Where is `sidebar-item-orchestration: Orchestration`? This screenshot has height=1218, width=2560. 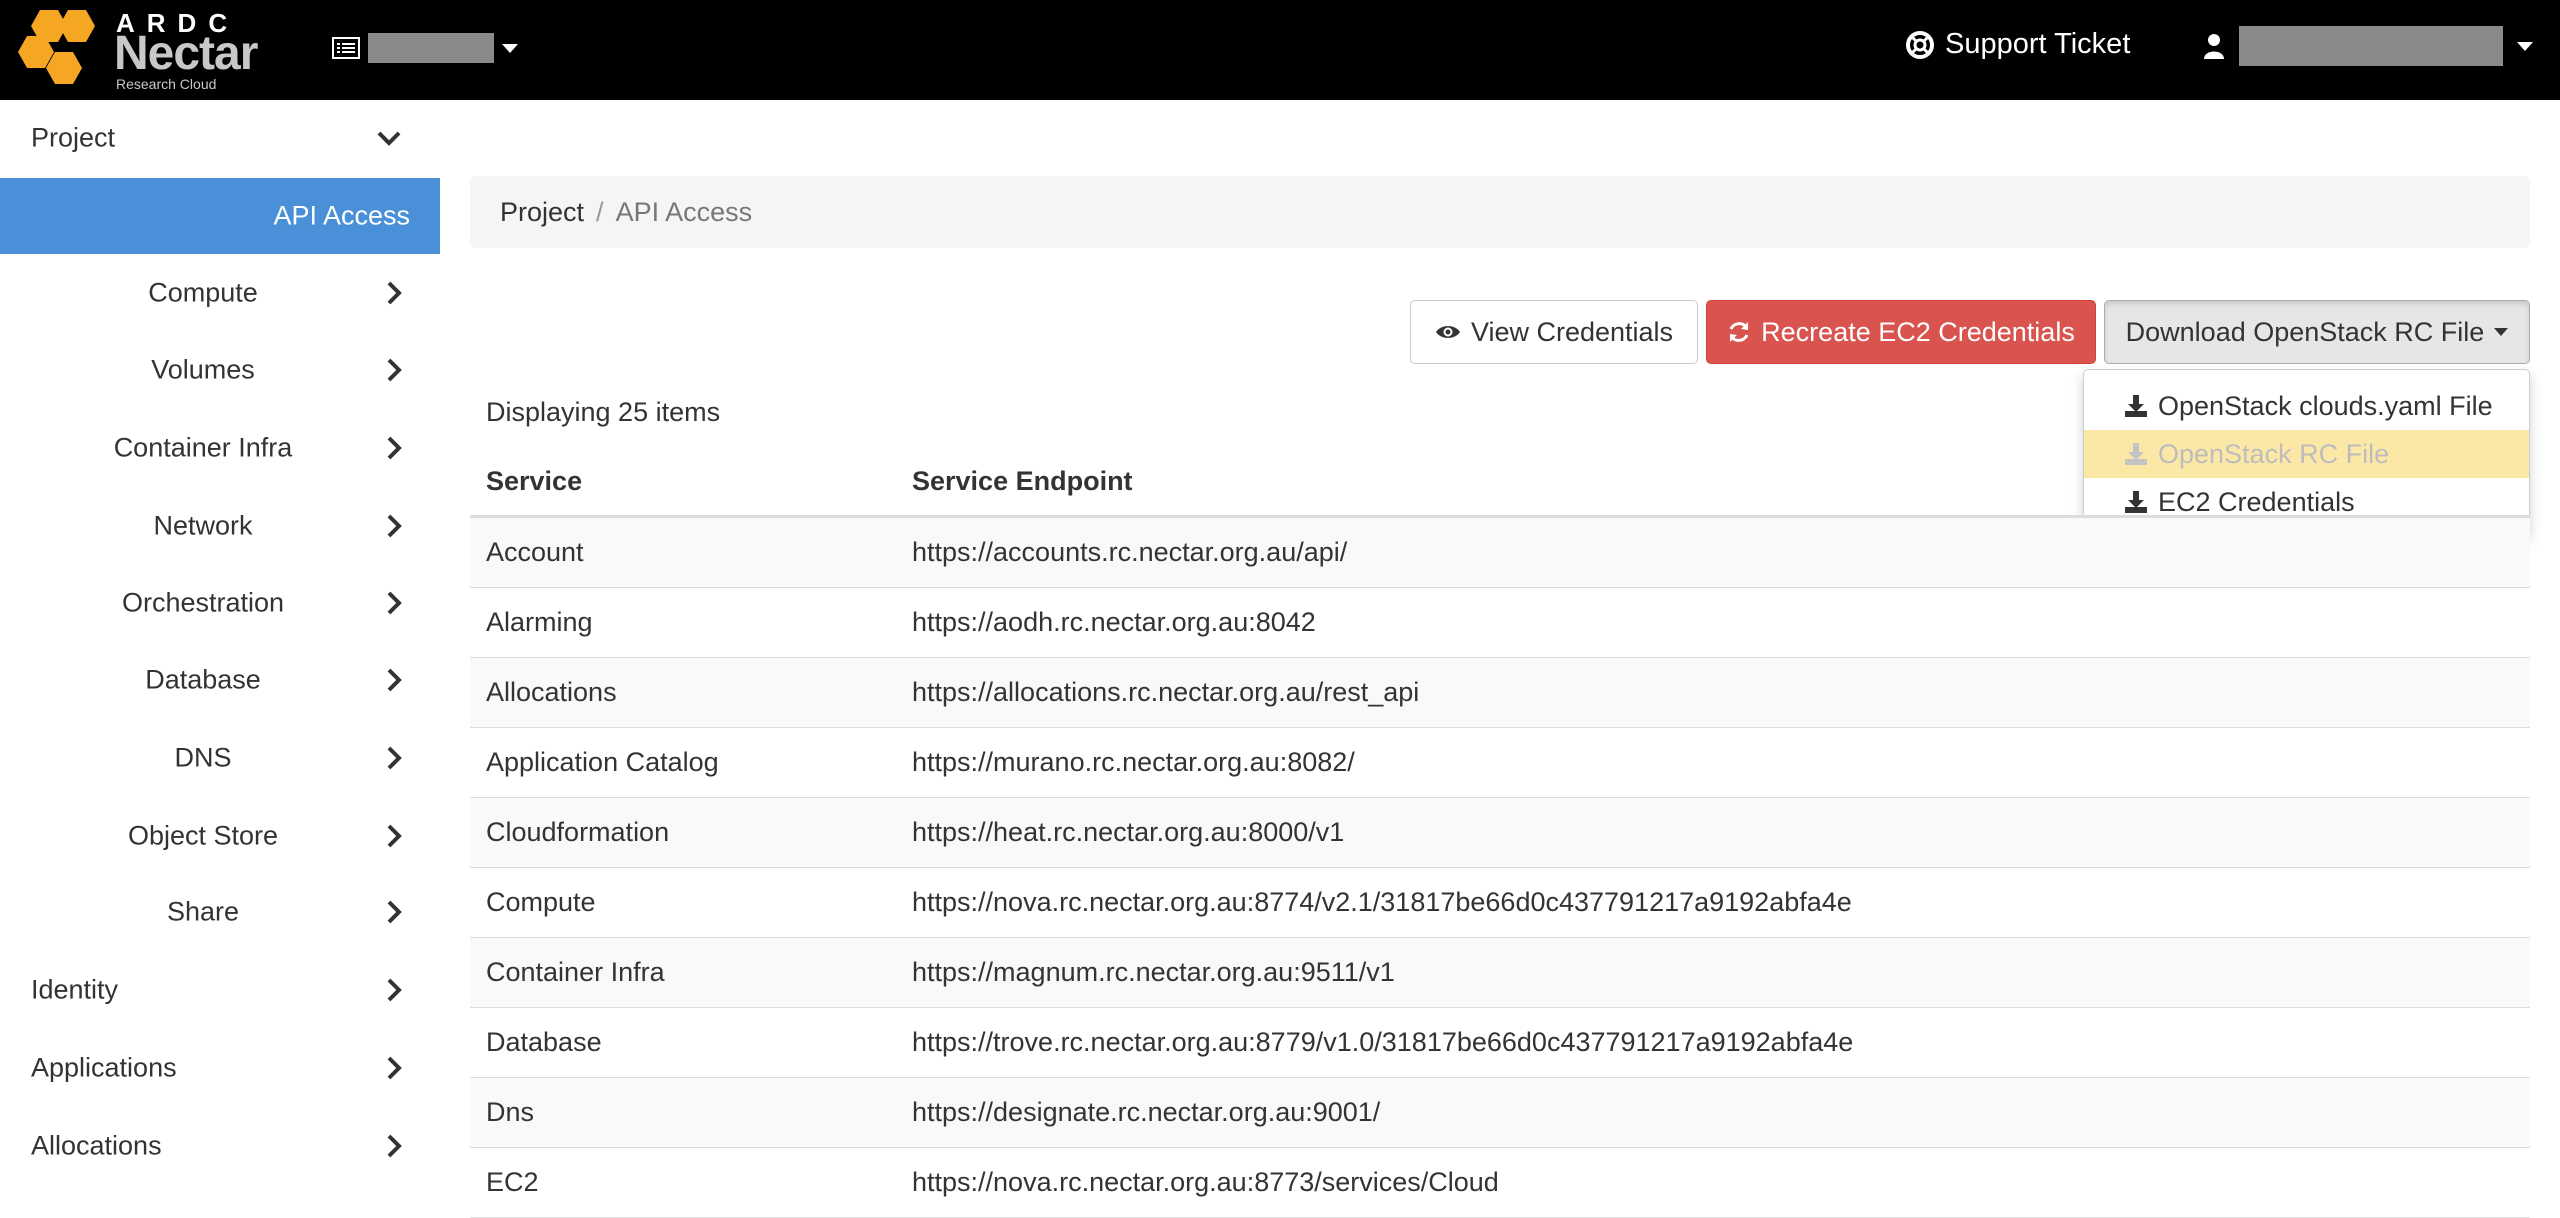
sidebar-item-orchestration: Orchestration is located at coordinates (220, 603).